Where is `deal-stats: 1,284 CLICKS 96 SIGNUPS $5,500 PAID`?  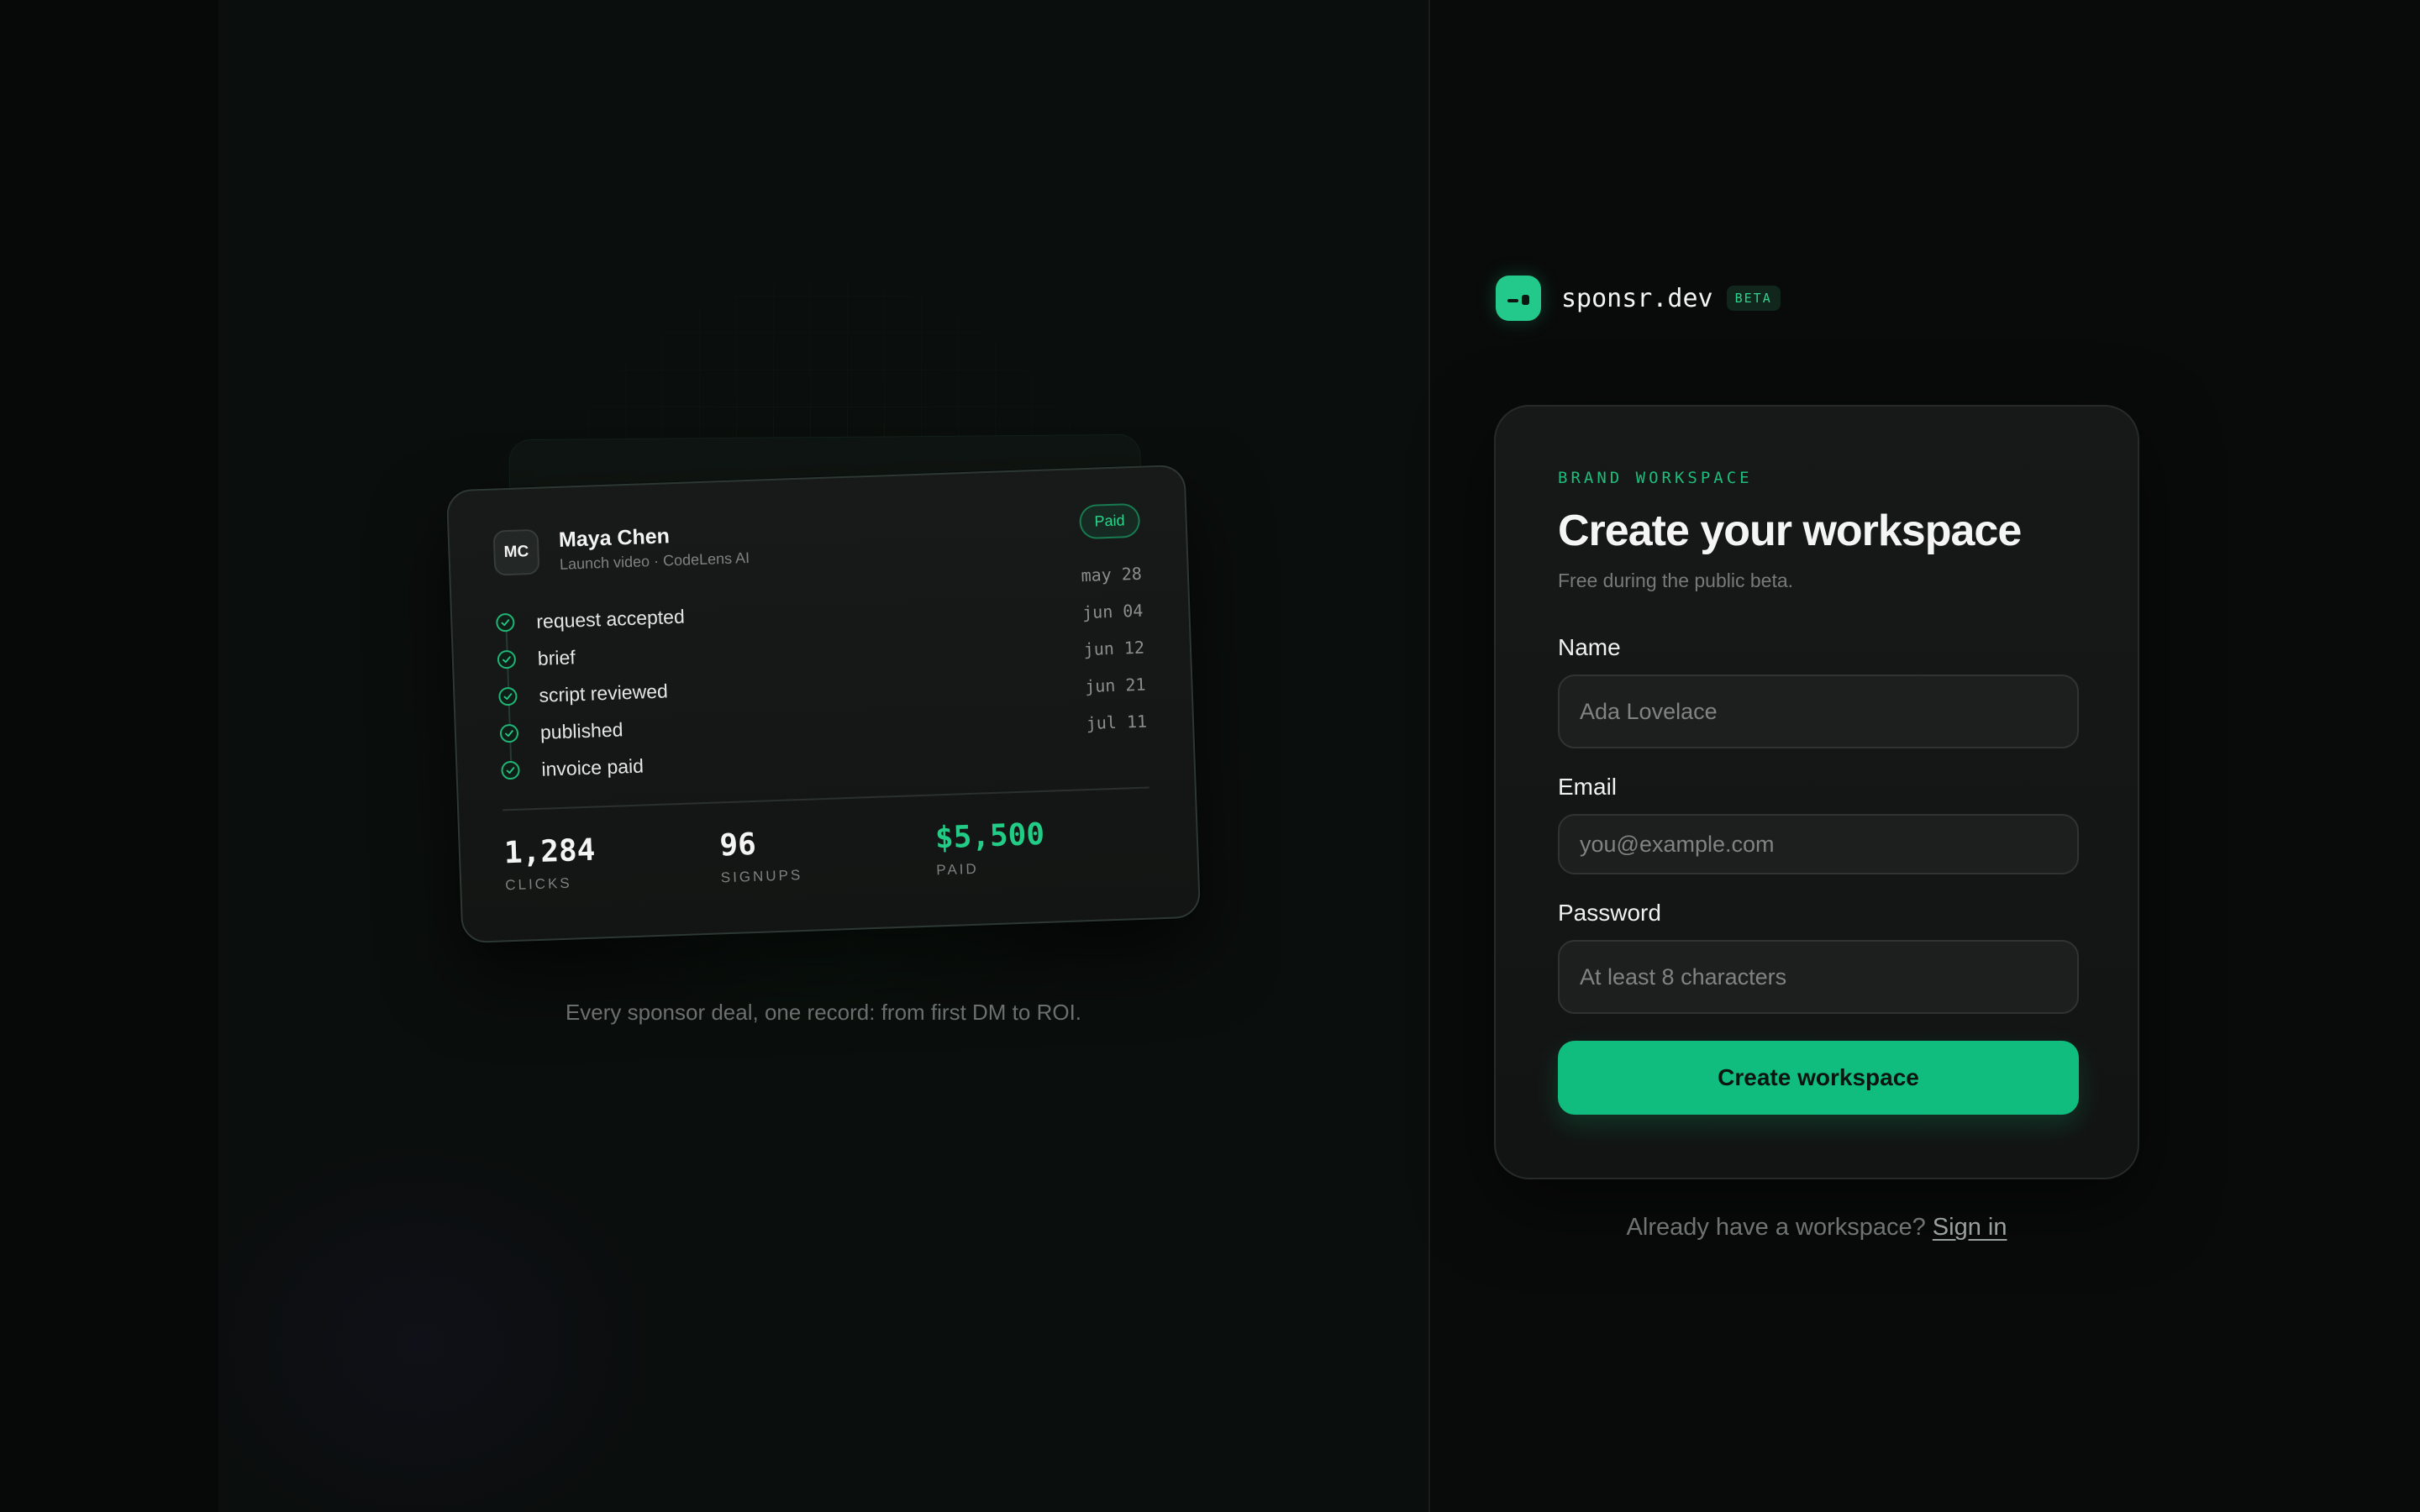
deal-stats: 1,284 CLICKS 96 SIGNUPS $5,500 PAID is located at coordinates (827, 854).